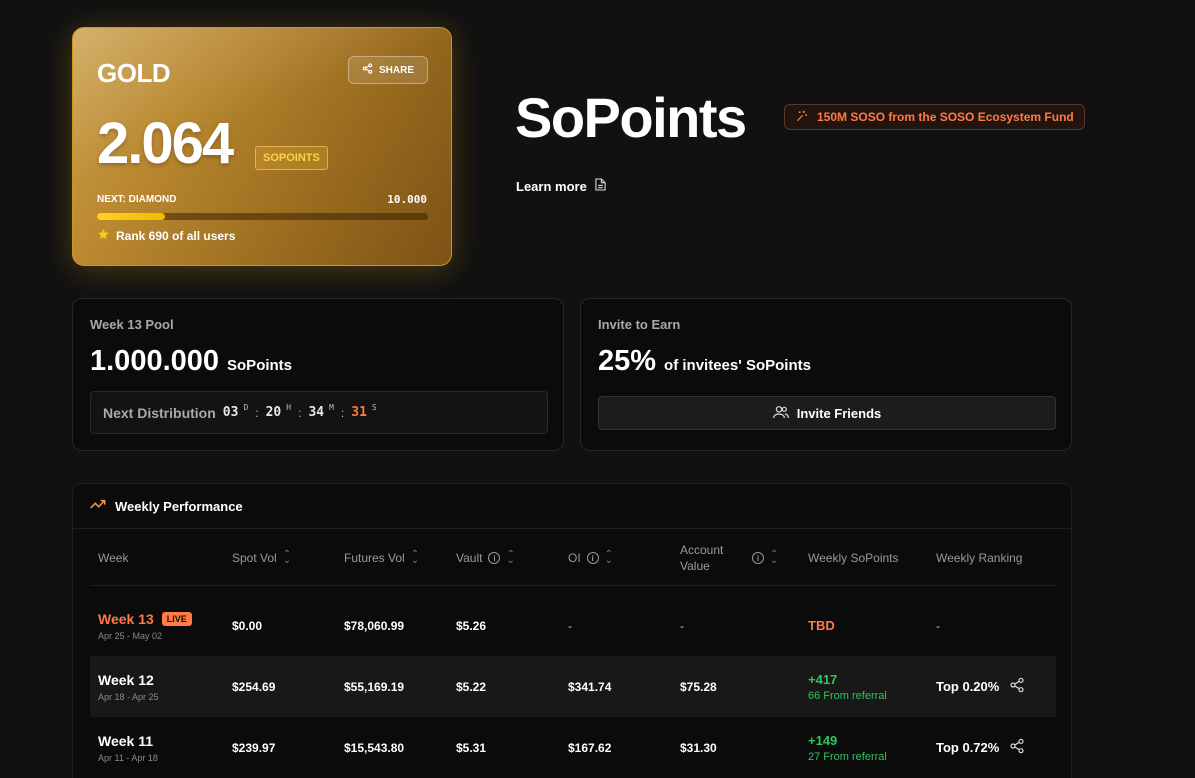 The image size is (1195, 778). What do you see at coordinates (847, 756) in the screenshot?
I see `referral-points: 27 From referral` at bounding box center [847, 756].